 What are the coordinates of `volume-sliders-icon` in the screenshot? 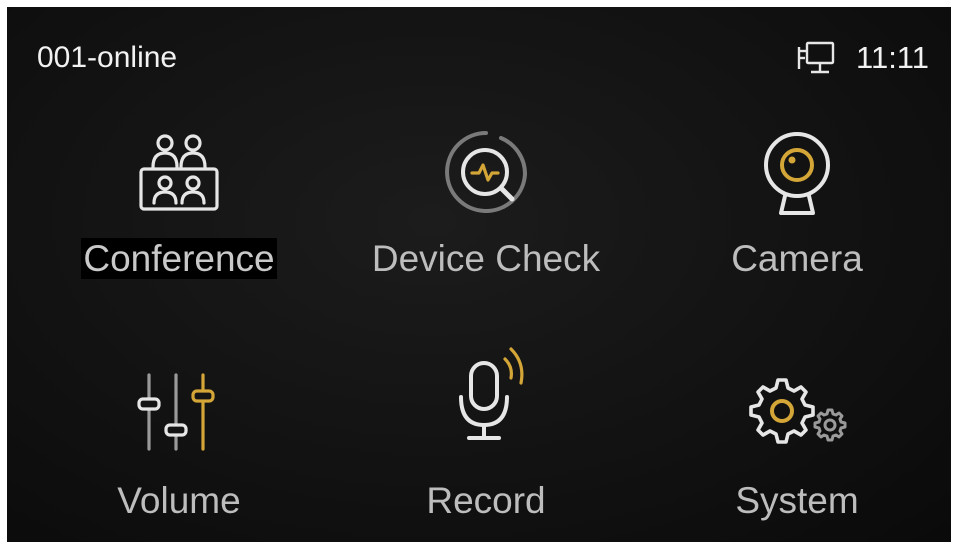 It's located at (176, 412).